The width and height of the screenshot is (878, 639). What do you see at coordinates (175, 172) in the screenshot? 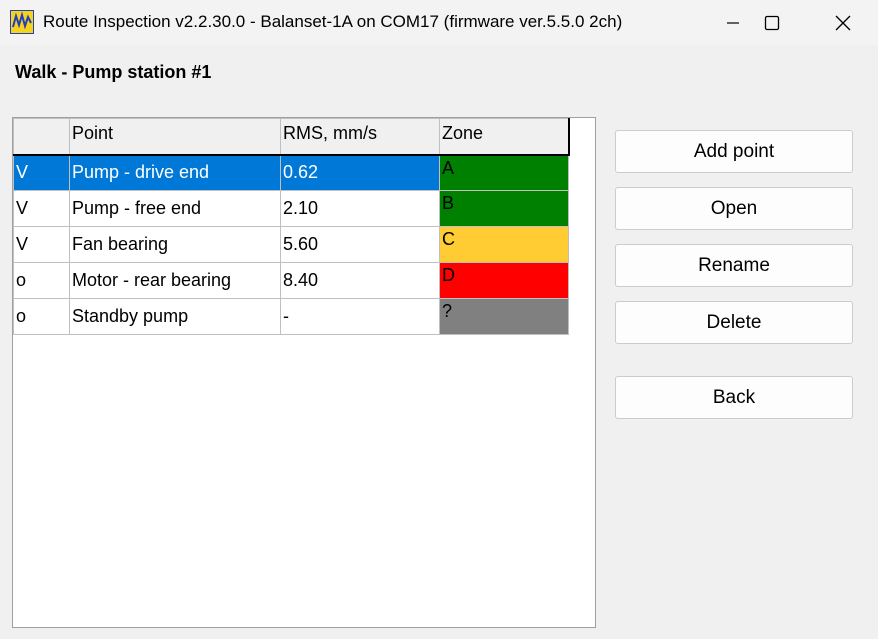
I see `cell-point: Pump - drive end` at bounding box center [175, 172].